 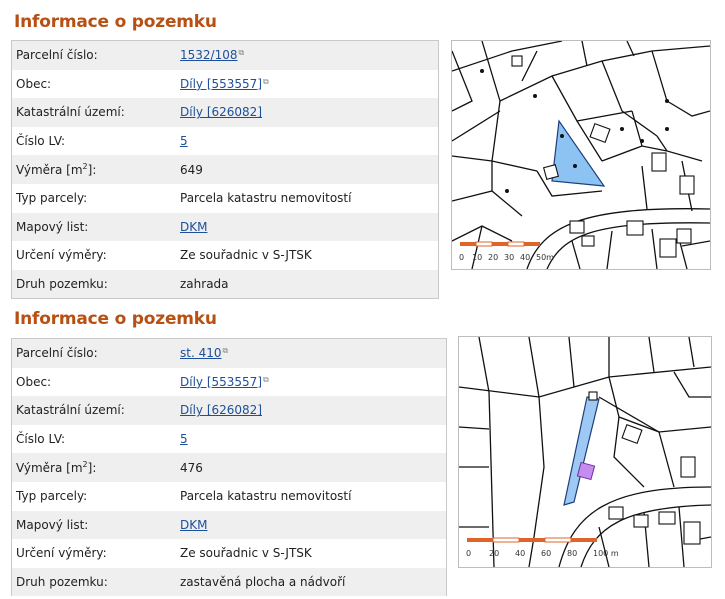 I want to click on highlighted-building, so click(x=586, y=471).